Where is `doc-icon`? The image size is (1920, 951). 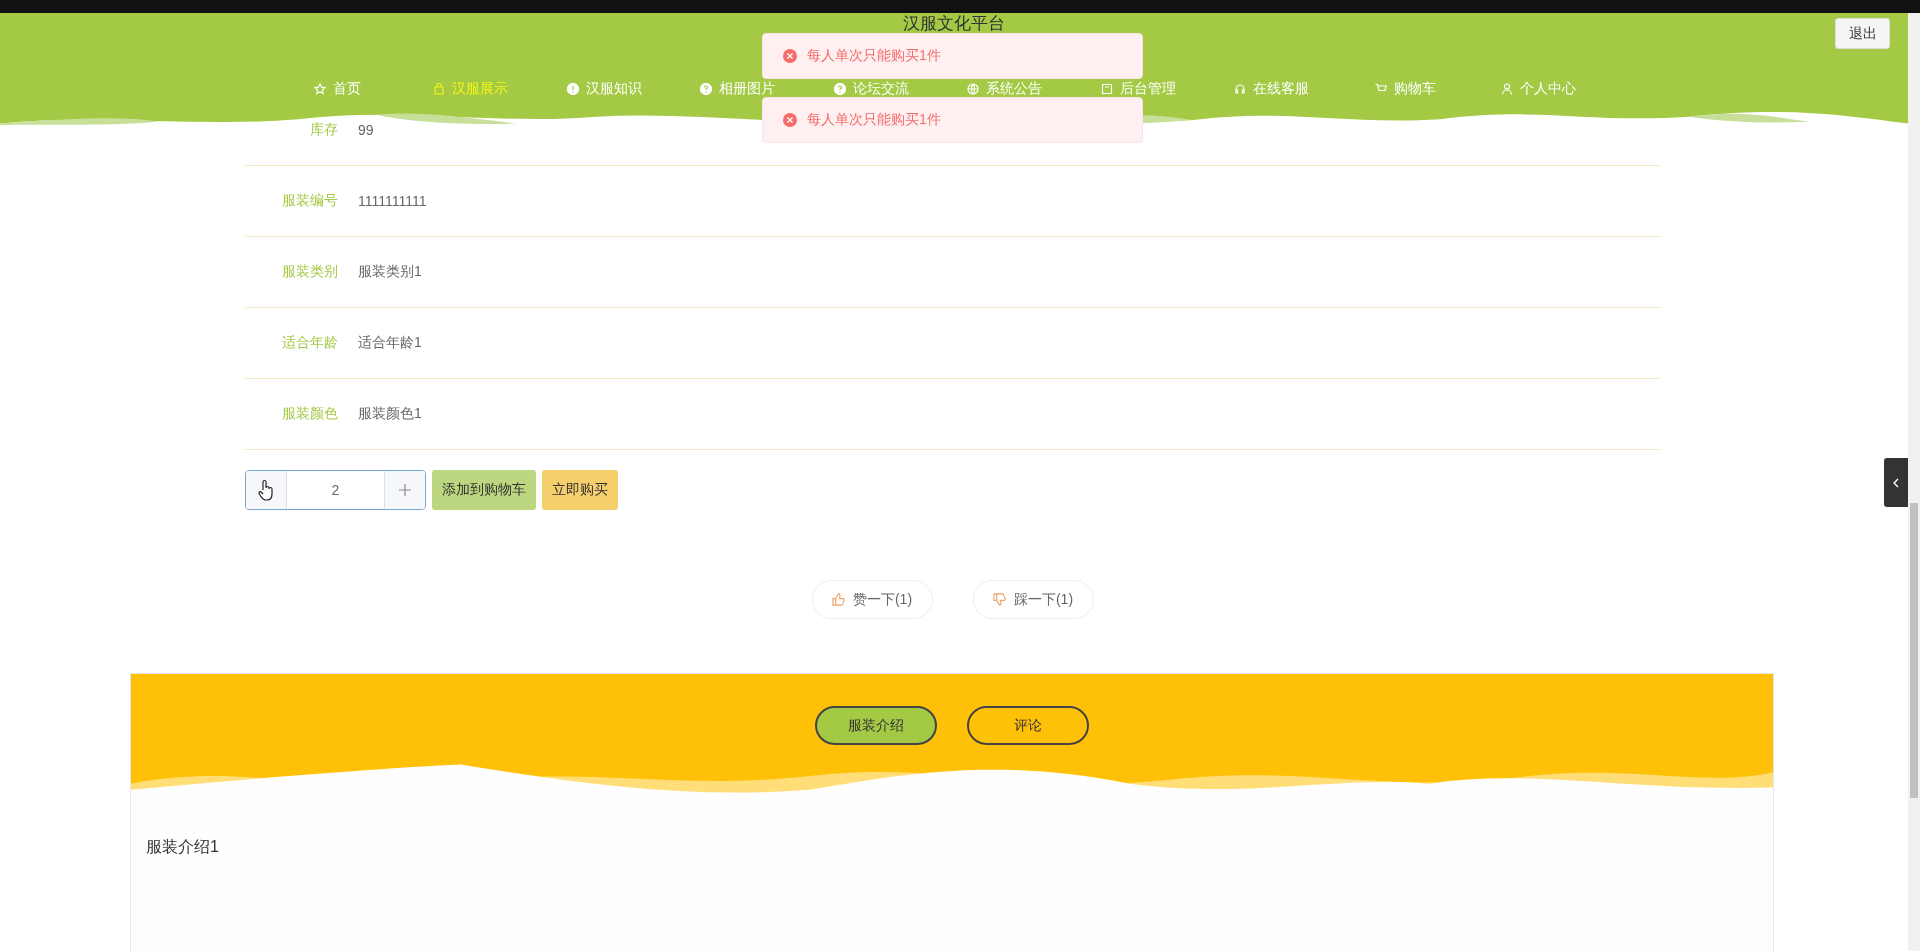 doc-icon is located at coordinates (1106, 88).